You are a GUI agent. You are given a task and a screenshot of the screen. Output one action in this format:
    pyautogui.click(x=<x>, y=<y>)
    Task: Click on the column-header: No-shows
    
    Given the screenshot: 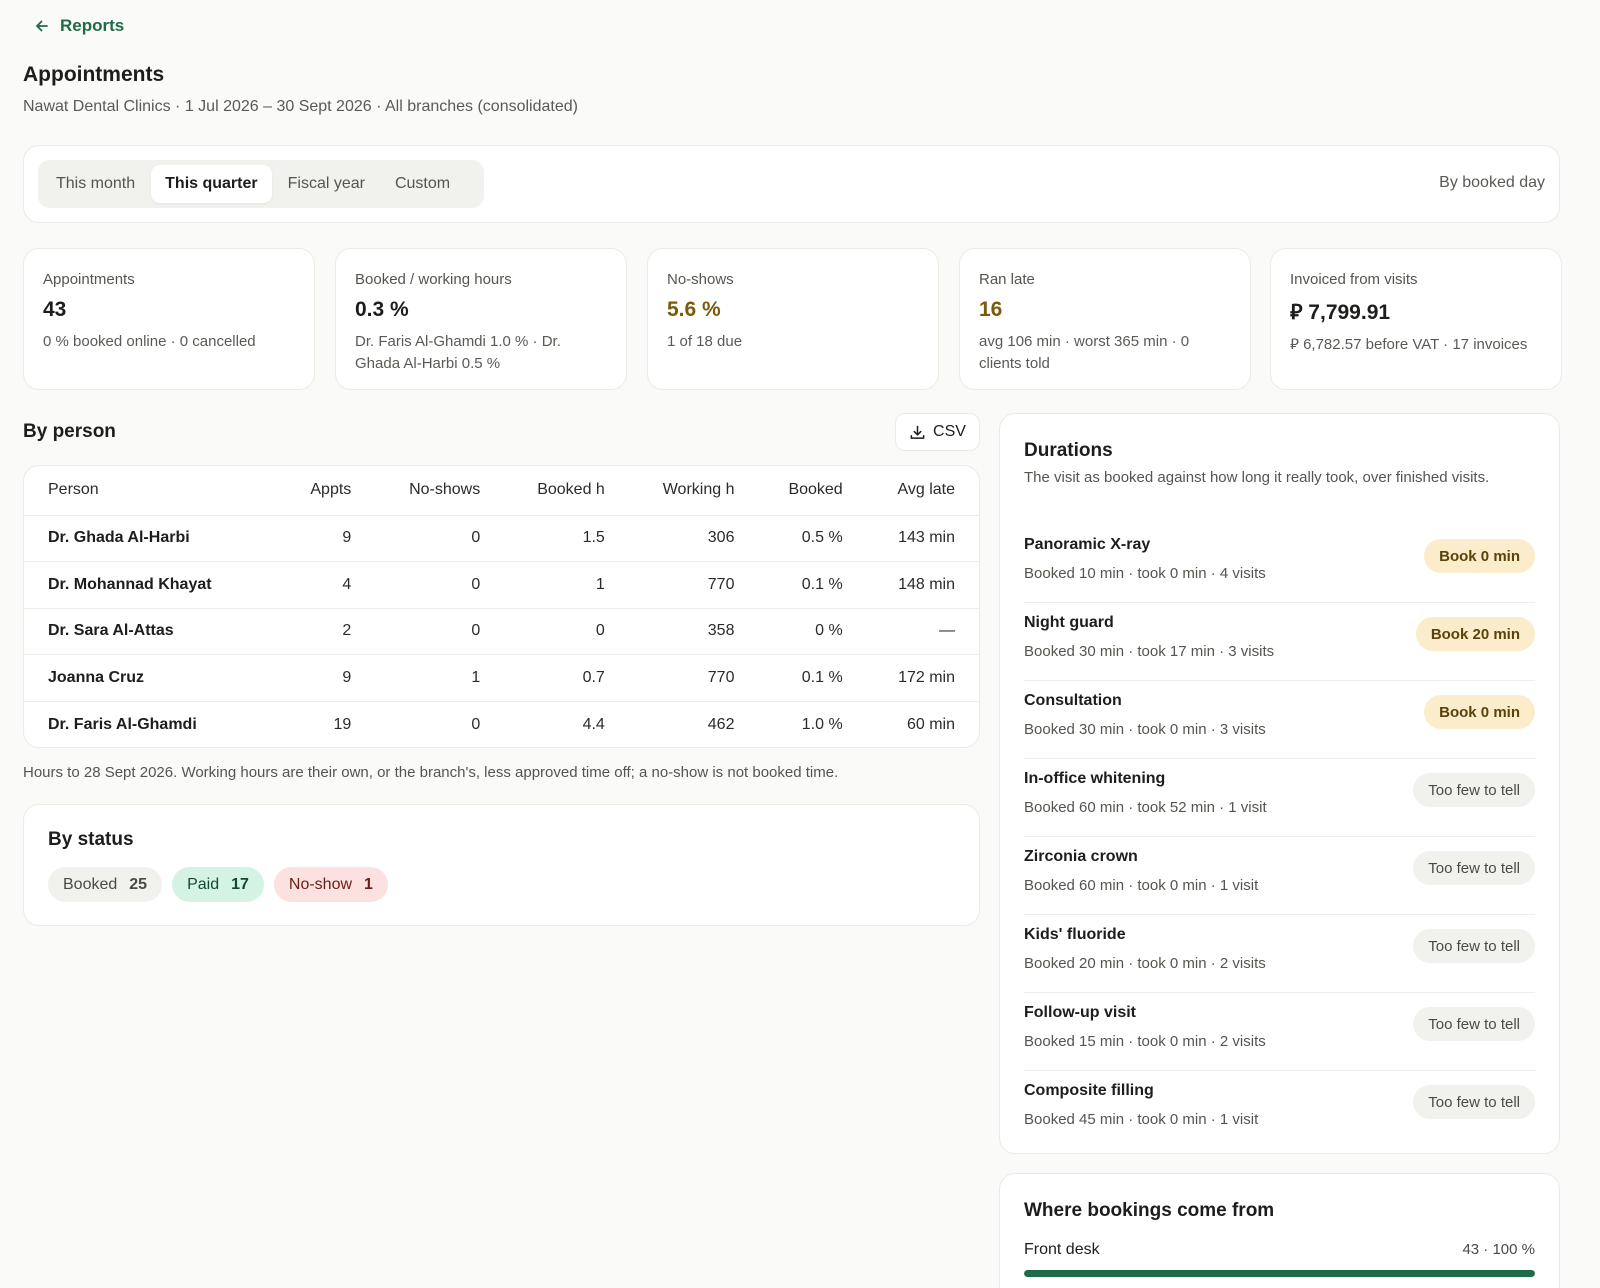 What is the action you would take?
    pyautogui.click(x=440, y=491)
    